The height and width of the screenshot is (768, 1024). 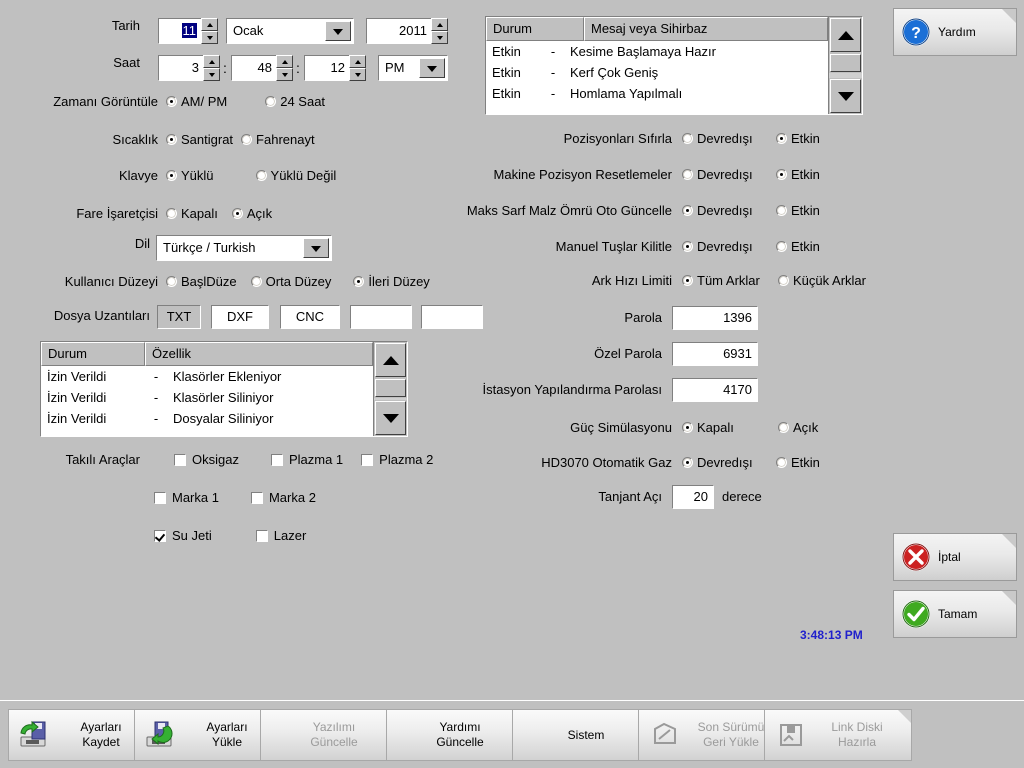 I want to click on list-item: Etkin - Kesime Başlamaya Hazır, so click(x=657, y=51).